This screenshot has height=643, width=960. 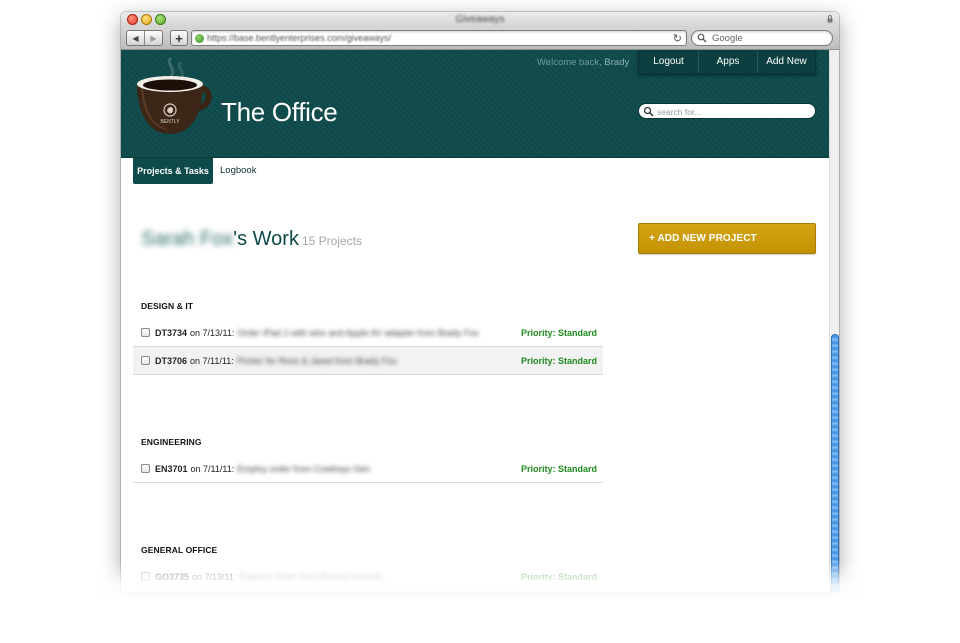 I want to click on task-description: Employ order from Cowboys Gen, so click(x=304, y=468).